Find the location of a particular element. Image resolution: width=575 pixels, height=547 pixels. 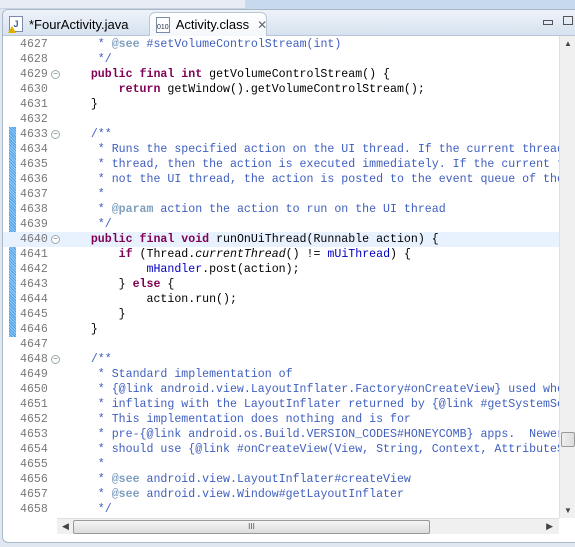

code-token: else is located at coordinates (146, 284).